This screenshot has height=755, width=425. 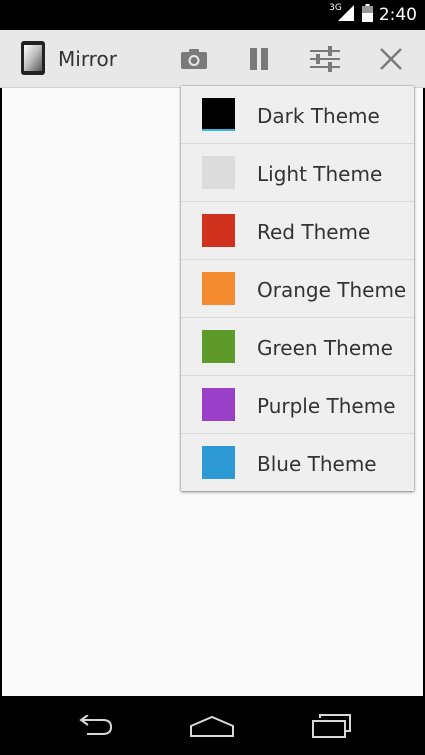 What do you see at coordinates (218, 172) in the screenshot?
I see `light-theme-swatch` at bounding box center [218, 172].